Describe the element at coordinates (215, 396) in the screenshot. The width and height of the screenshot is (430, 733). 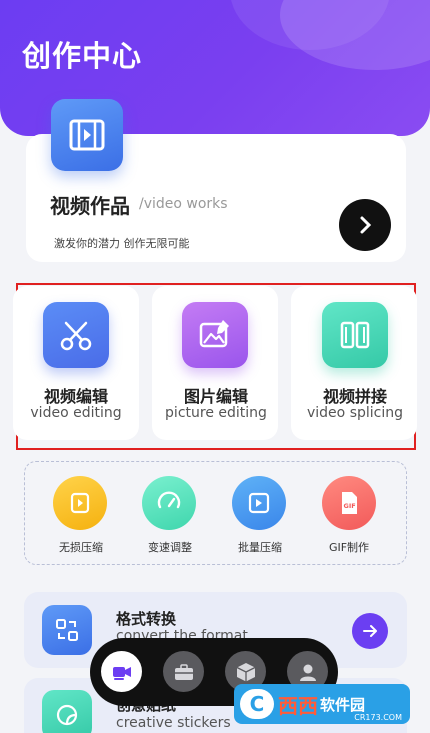
I see `picture-editing-label: 图片编辑` at that location.